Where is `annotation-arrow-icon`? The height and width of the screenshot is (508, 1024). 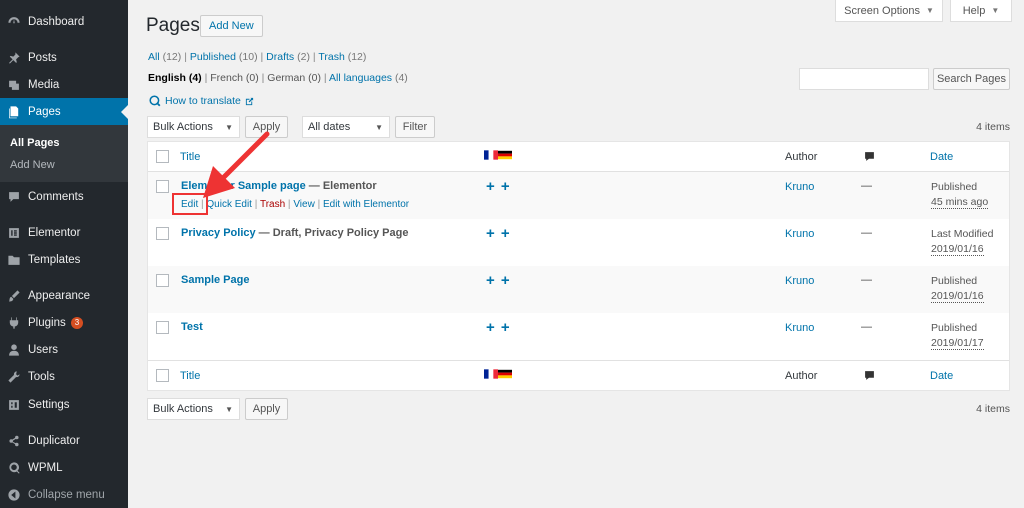
annotation-arrow-icon is located at coordinates (236, 164).